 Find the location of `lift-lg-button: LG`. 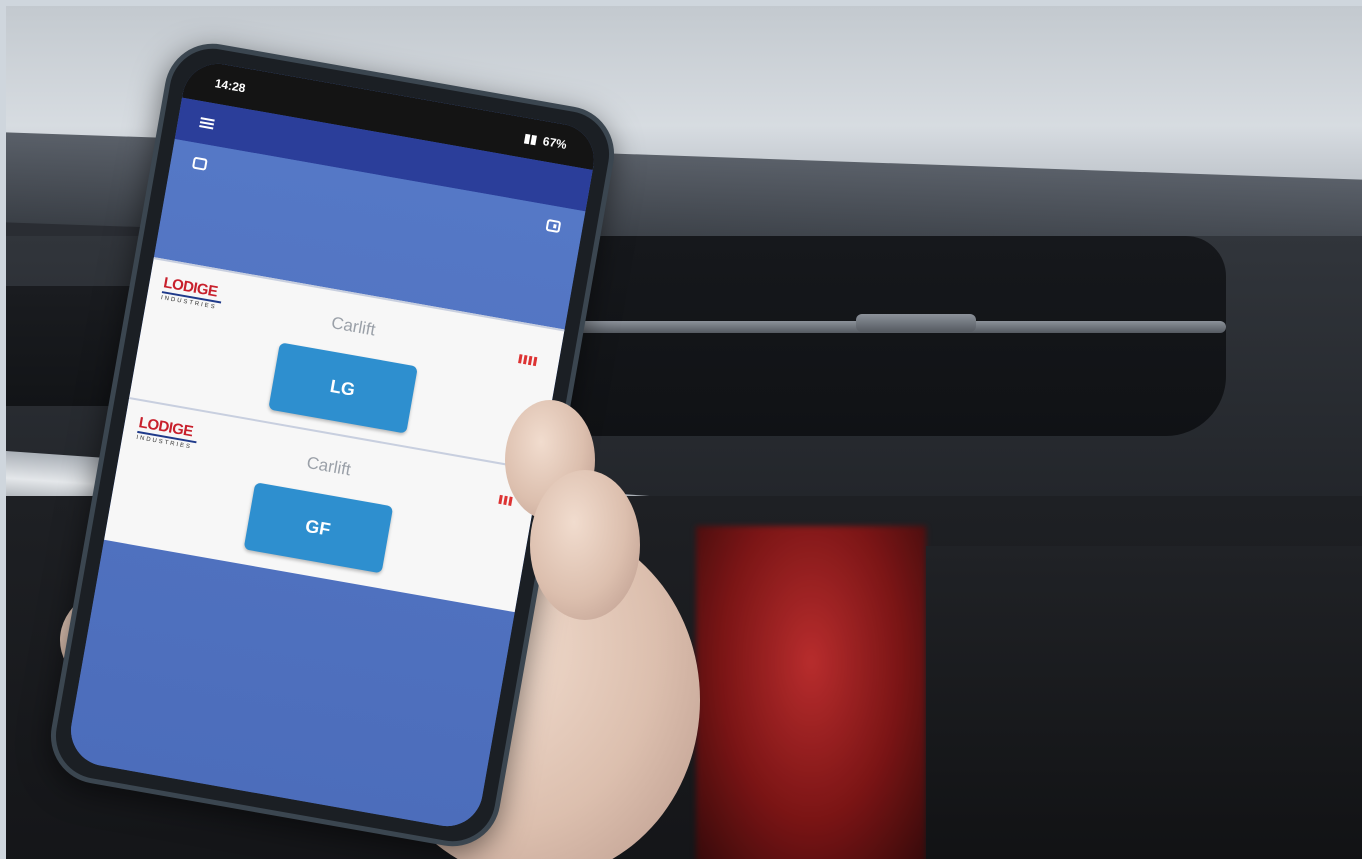

lift-lg-button: LG is located at coordinates (342, 388).